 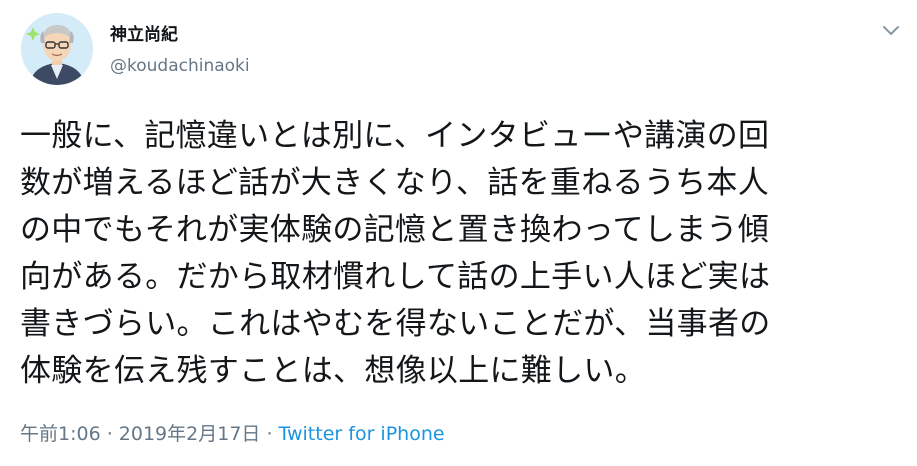 What do you see at coordinates (395, 277) in the screenshot?
I see `tweet-text-line: 向がある。だから取材慣れして話の上手い人ほど実は` at bounding box center [395, 277].